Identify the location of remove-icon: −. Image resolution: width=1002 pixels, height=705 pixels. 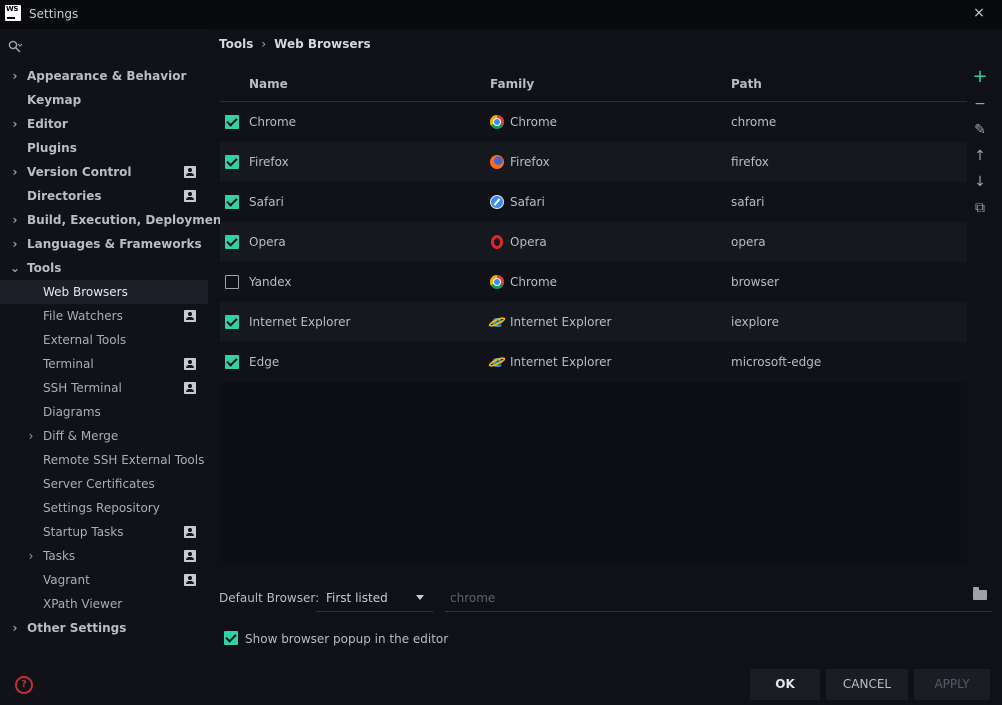
(980, 104).